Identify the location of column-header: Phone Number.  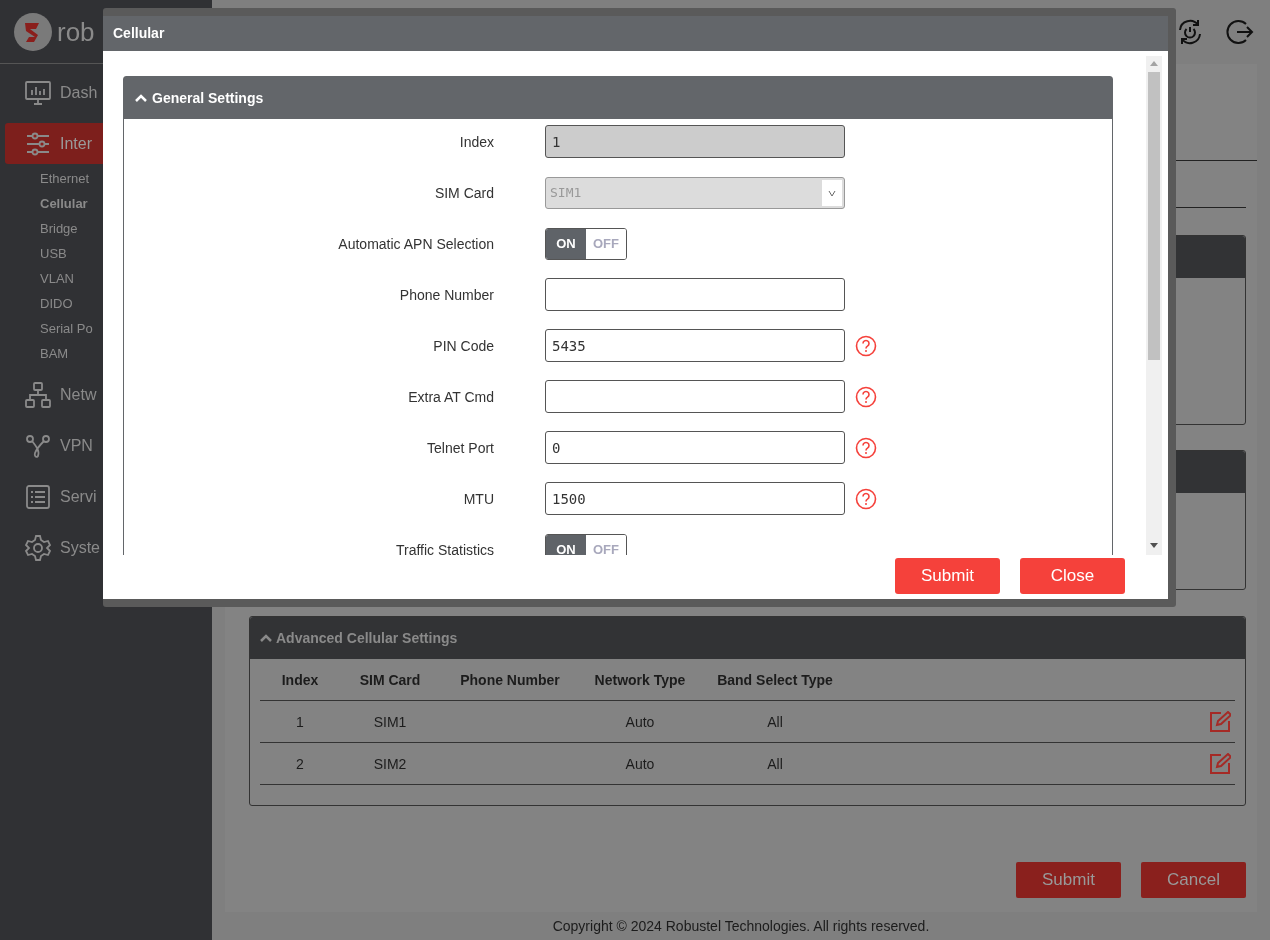
(510, 679).